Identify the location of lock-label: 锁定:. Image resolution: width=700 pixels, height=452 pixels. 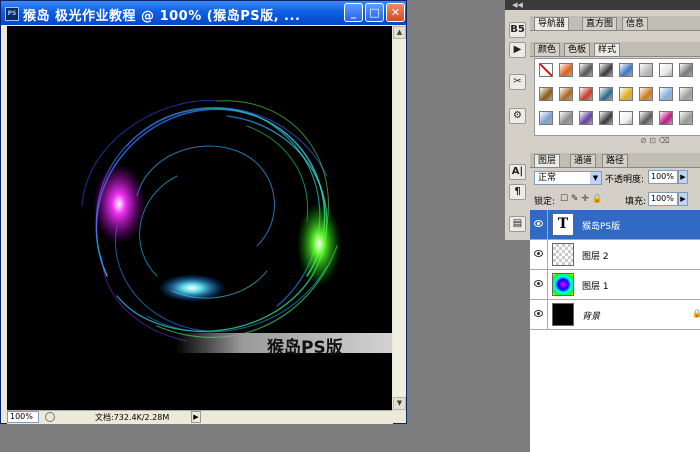
(545, 202).